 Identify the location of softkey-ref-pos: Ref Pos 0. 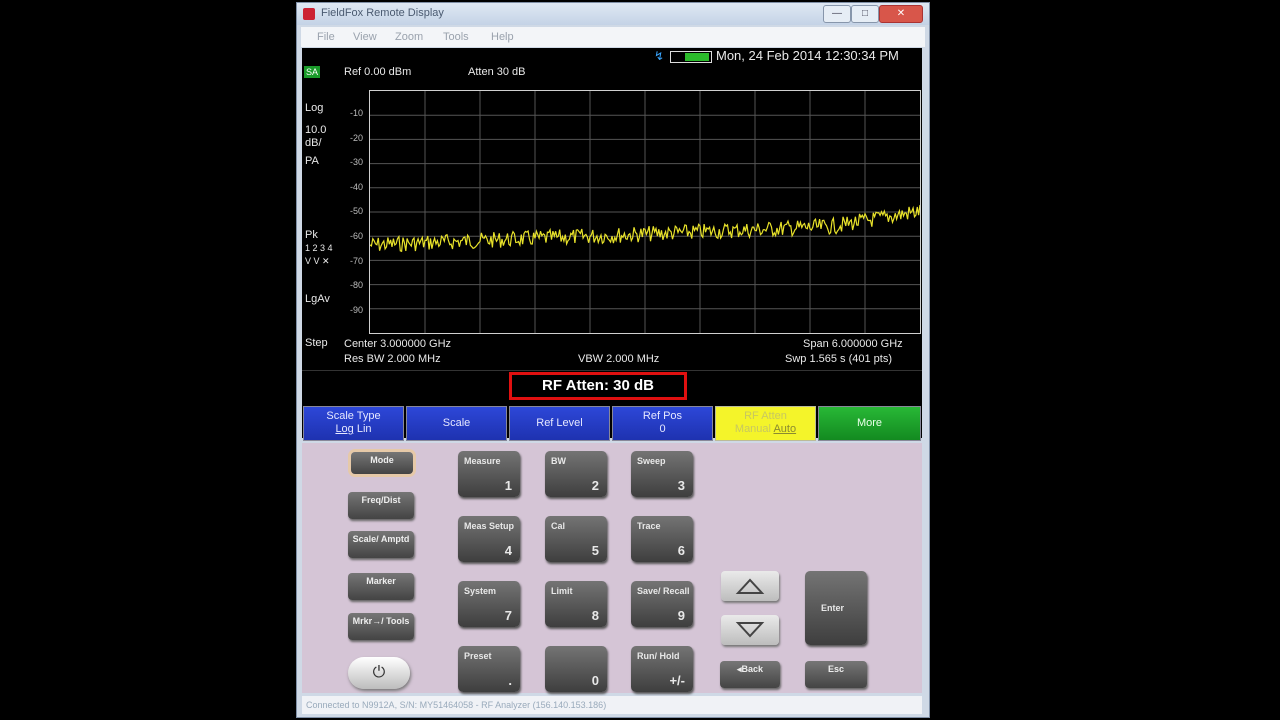
(662, 423).